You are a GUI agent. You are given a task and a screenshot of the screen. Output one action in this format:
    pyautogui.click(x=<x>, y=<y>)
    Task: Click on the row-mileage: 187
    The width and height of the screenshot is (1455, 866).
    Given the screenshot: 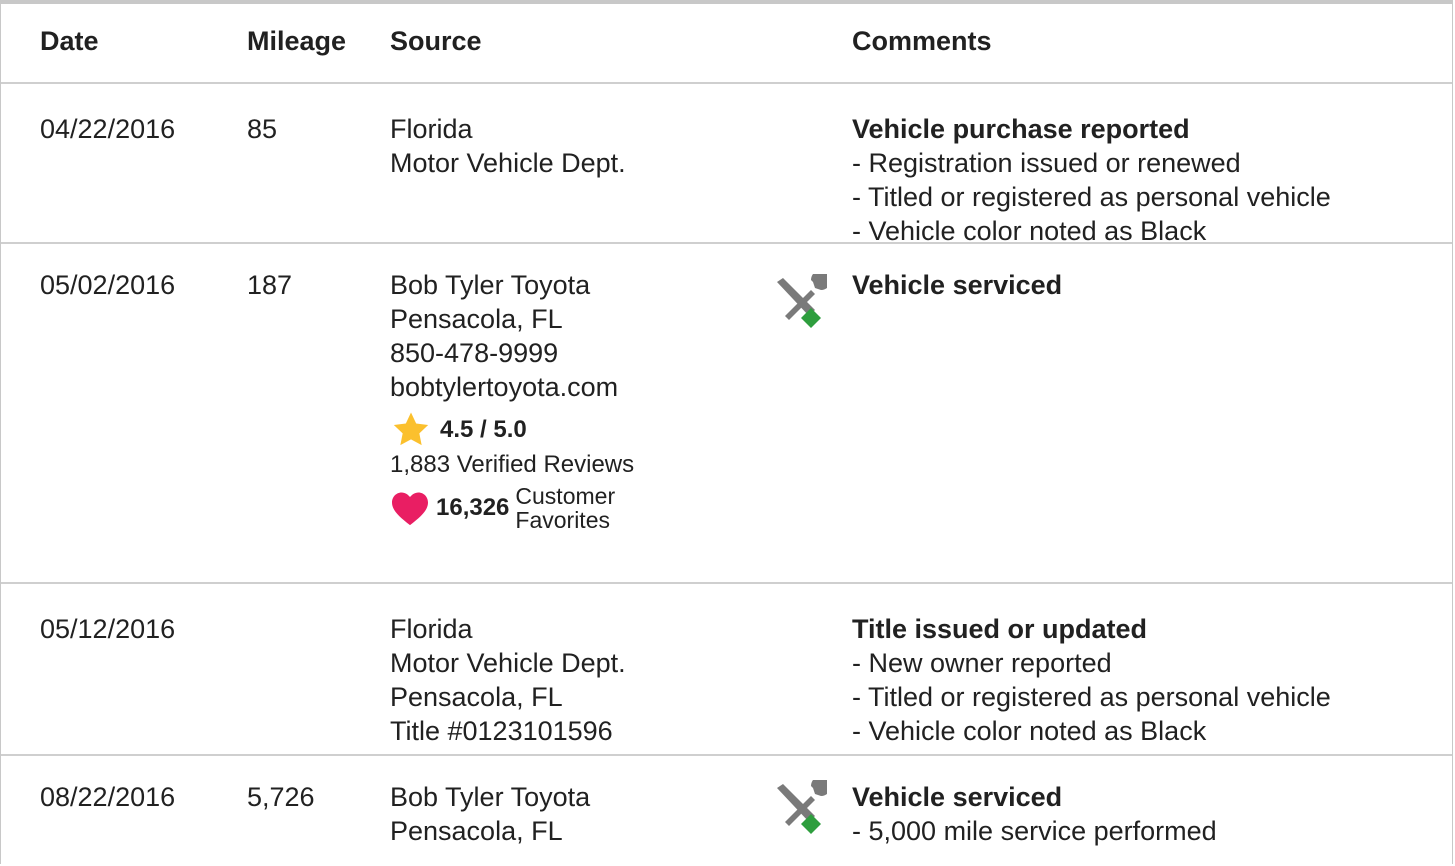 What is the action you would take?
    pyautogui.click(x=270, y=285)
    